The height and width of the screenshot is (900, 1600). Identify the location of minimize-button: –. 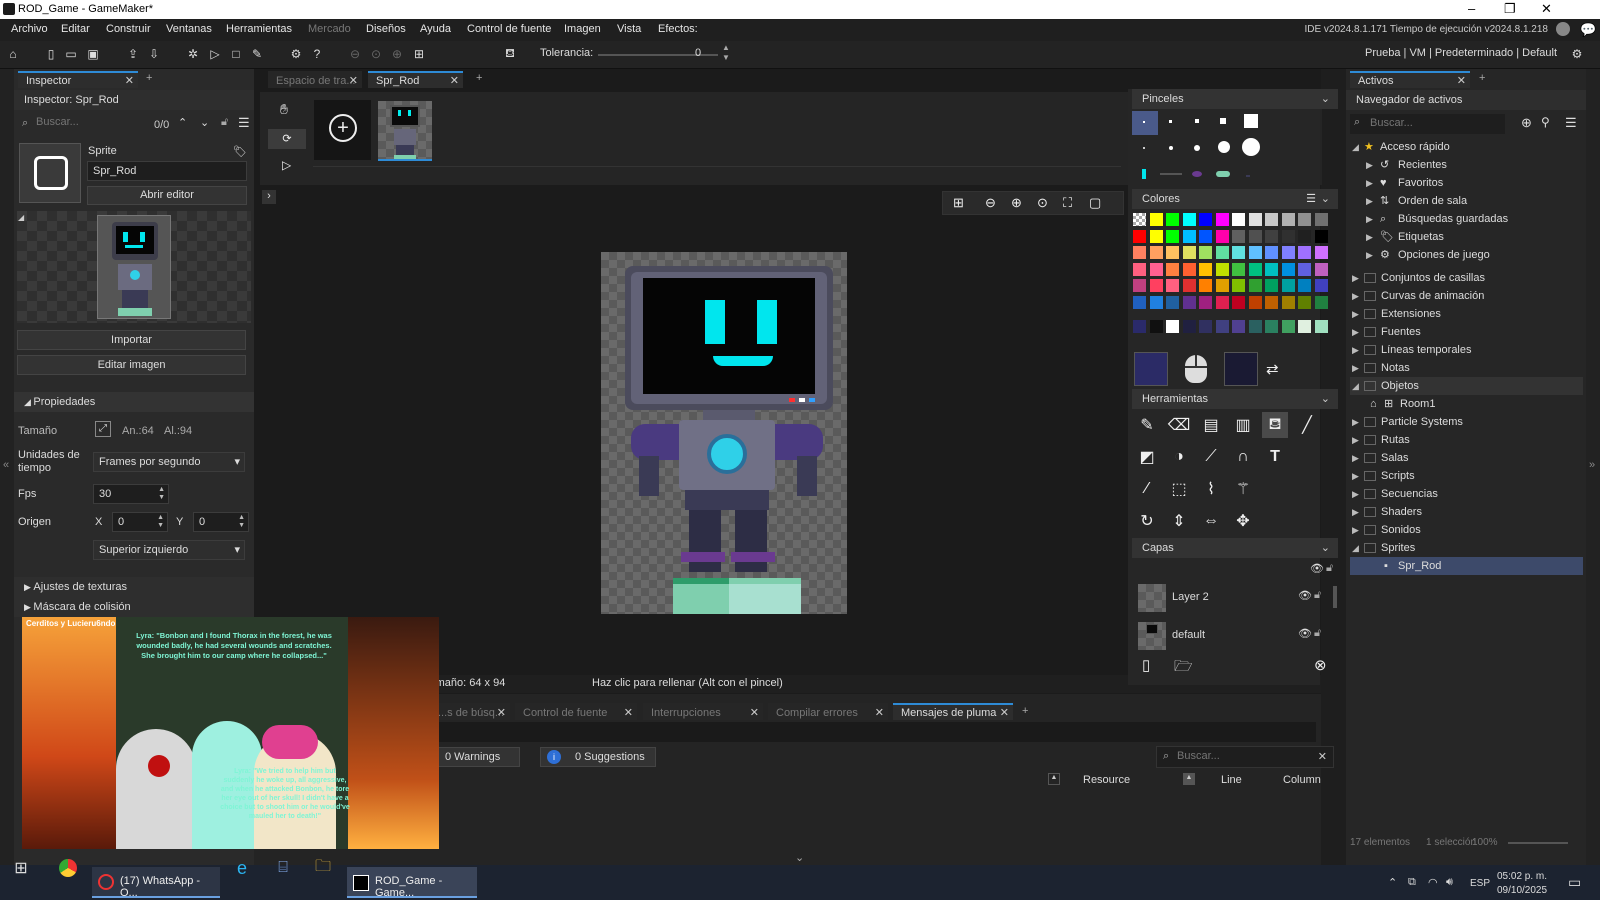
(1471, 8).